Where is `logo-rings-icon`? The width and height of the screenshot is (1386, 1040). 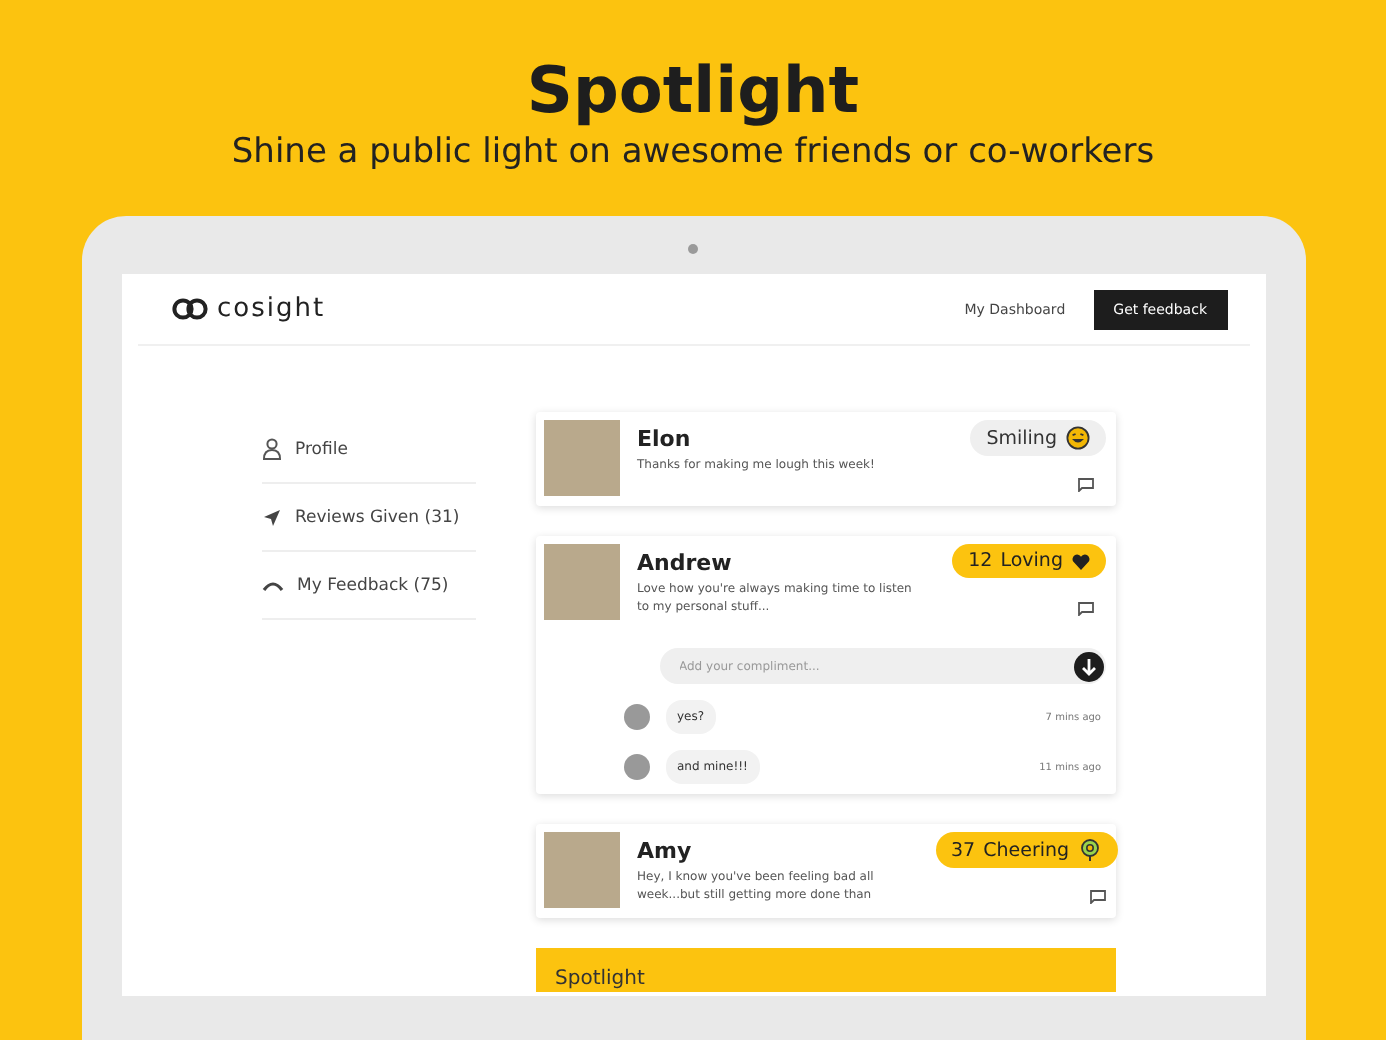 logo-rings-icon is located at coordinates (189, 309).